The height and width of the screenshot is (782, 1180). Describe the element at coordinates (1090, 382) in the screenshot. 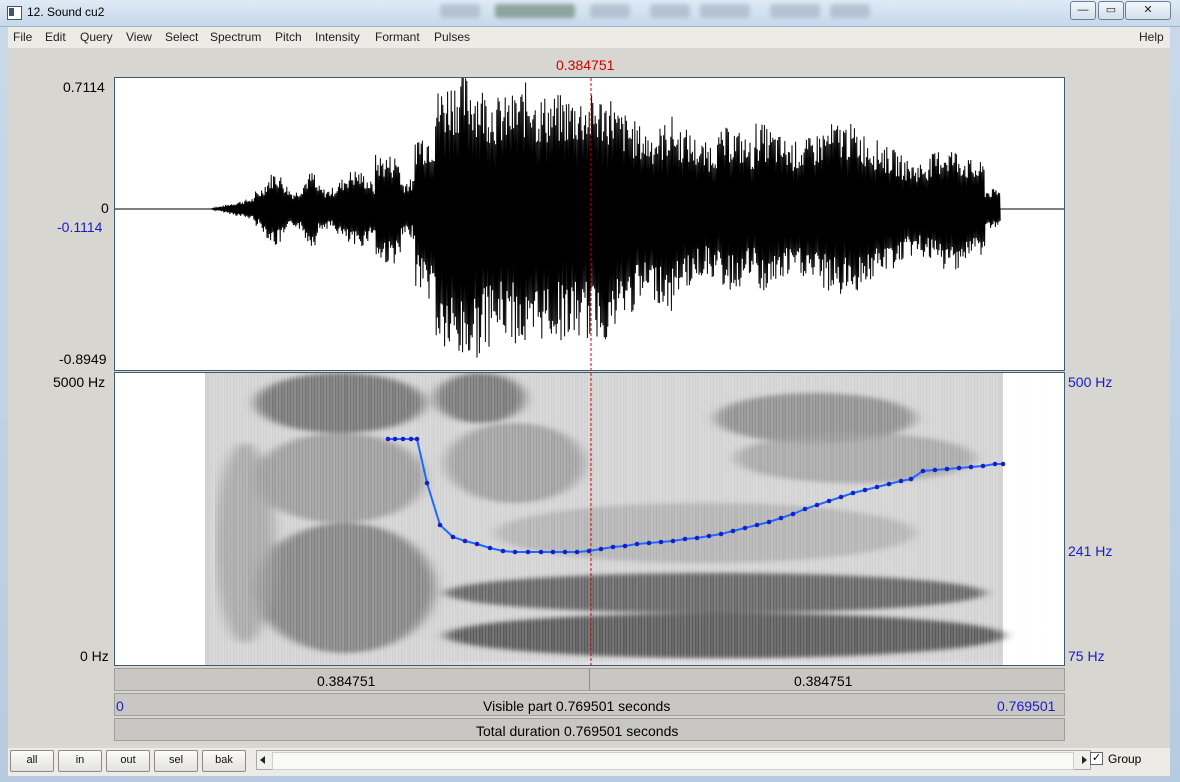

I see `pitch-top-label: 500 Hz` at that location.